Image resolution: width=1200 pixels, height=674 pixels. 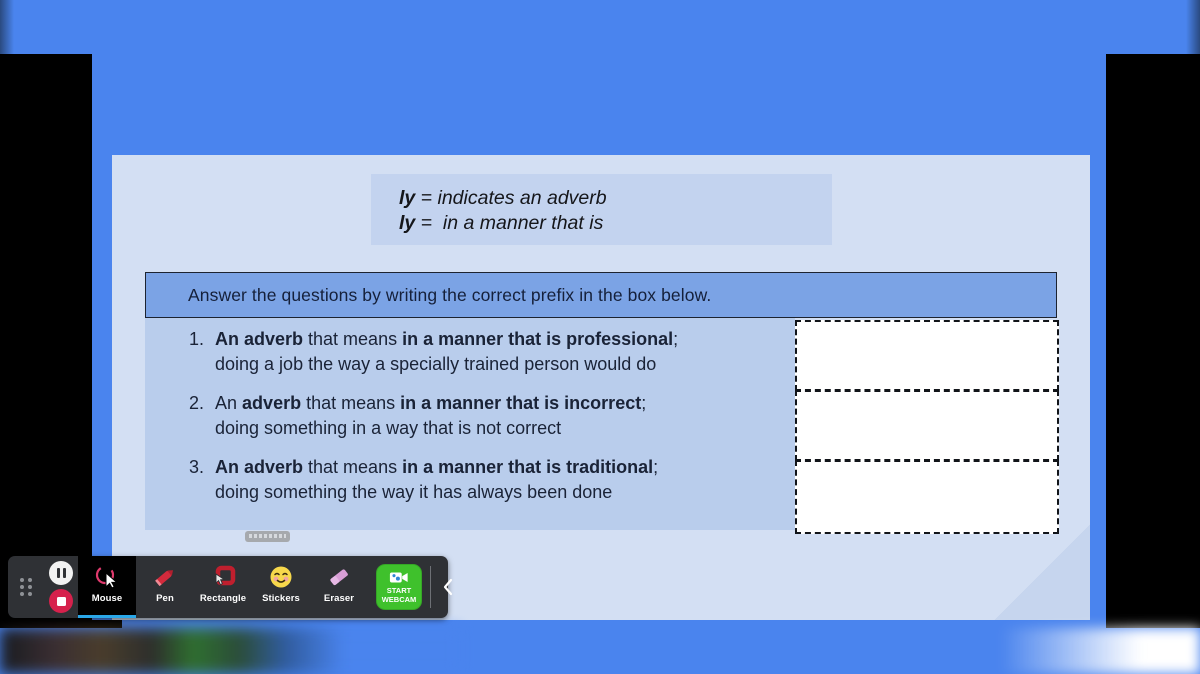 What do you see at coordinates (407, 223) in the screenshot?
I see `definition-line-2-prefix: ly` at bounding box center [407, 223].